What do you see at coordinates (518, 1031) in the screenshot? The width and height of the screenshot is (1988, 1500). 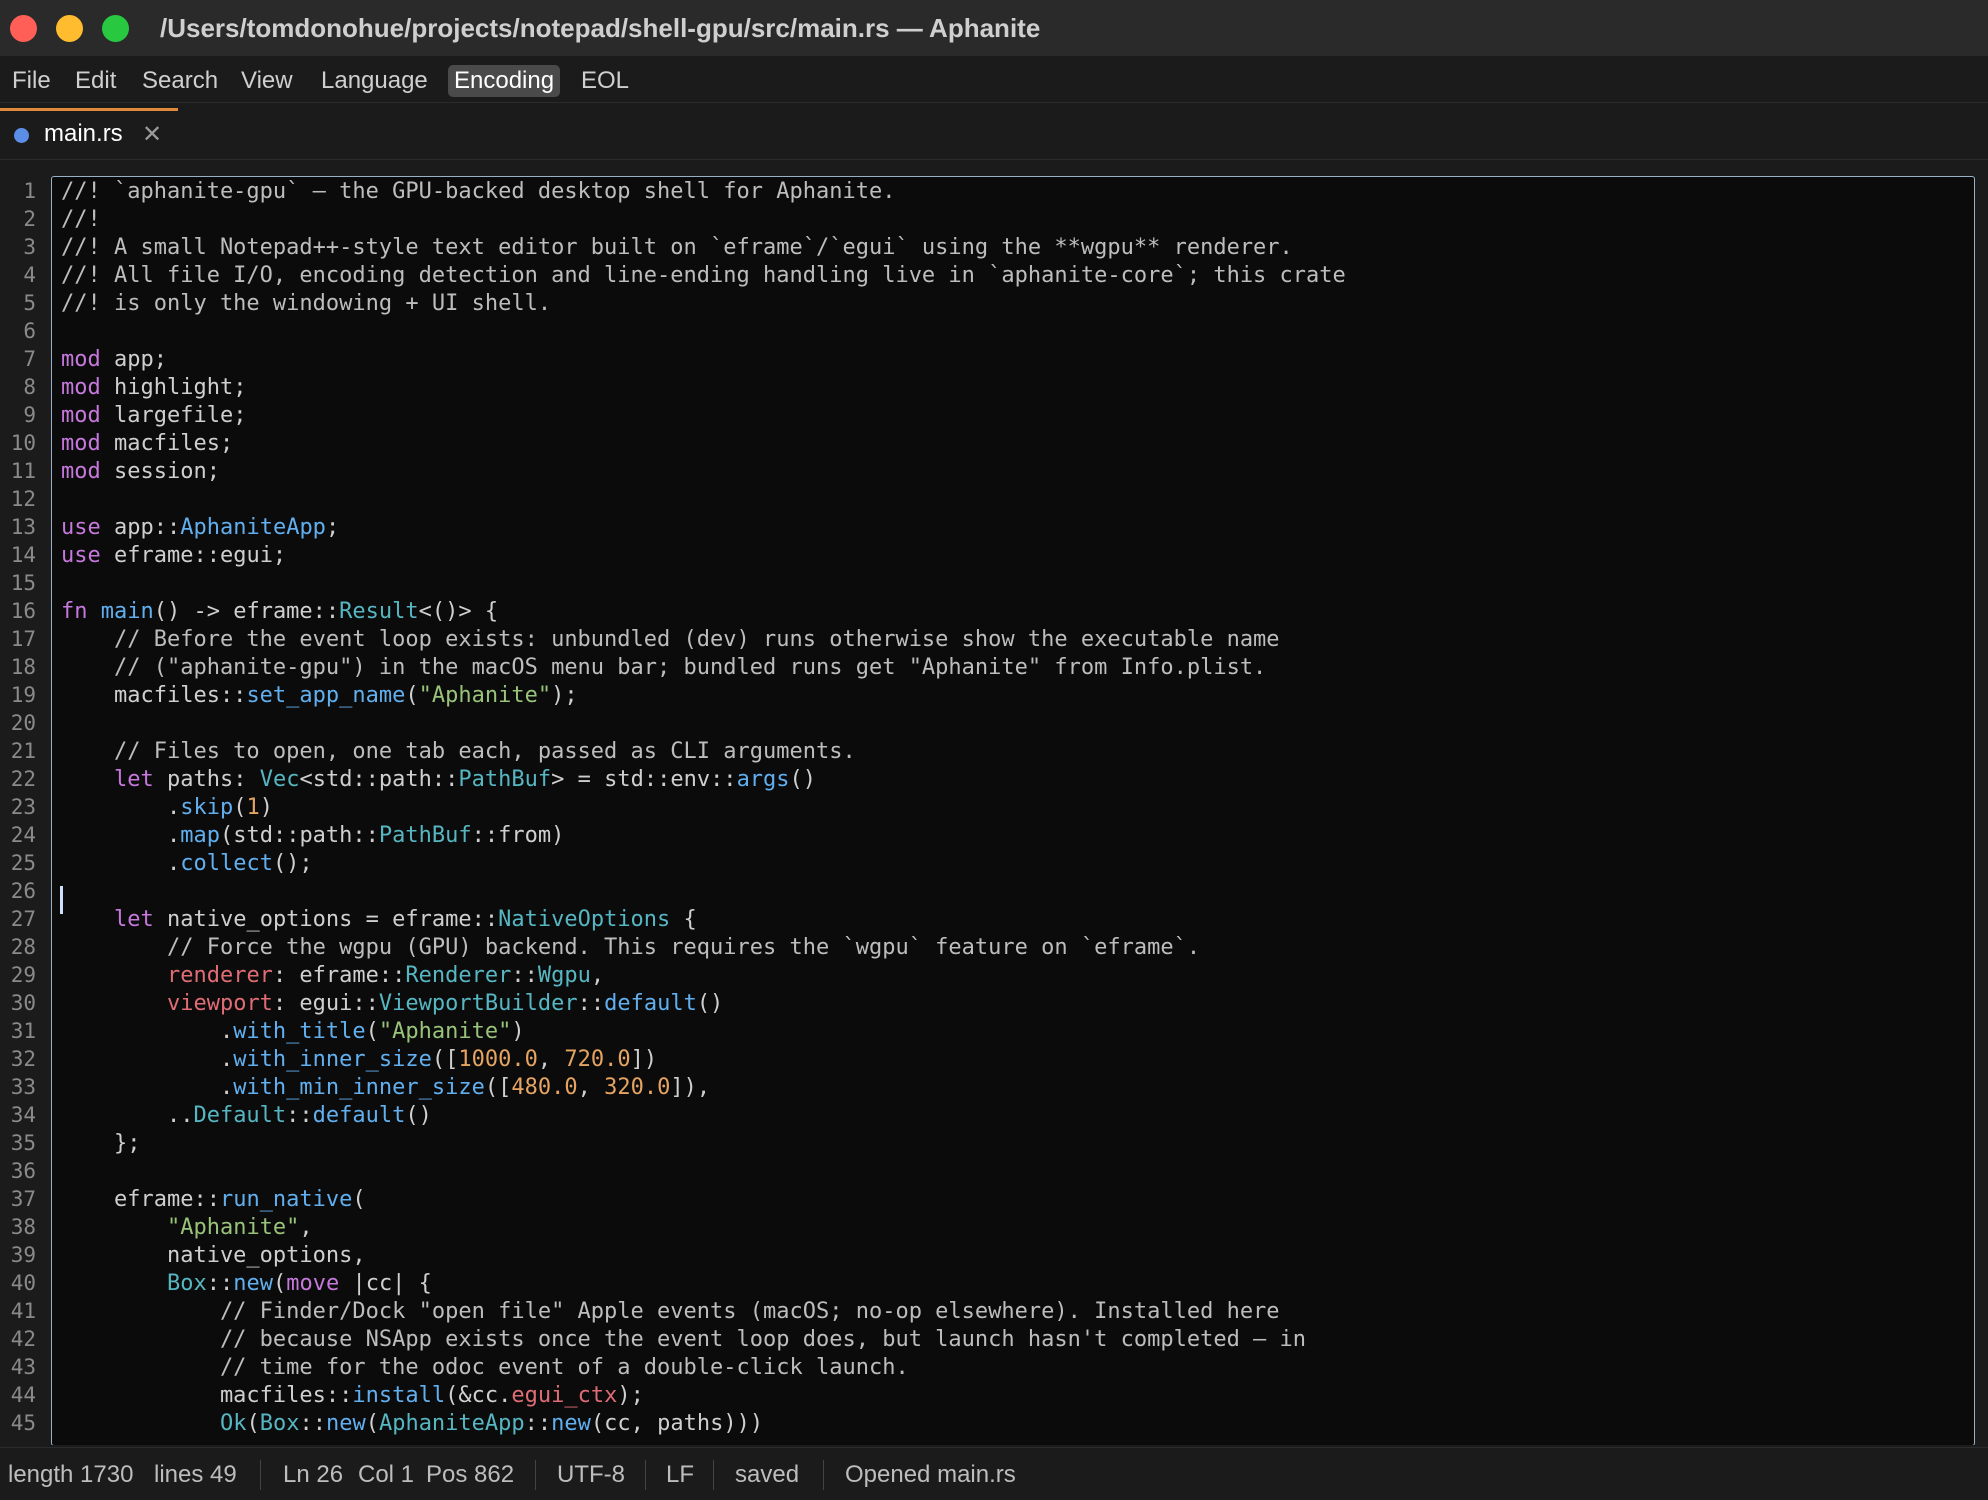 I see `code-token: )` at bounding box center [518, 1031].